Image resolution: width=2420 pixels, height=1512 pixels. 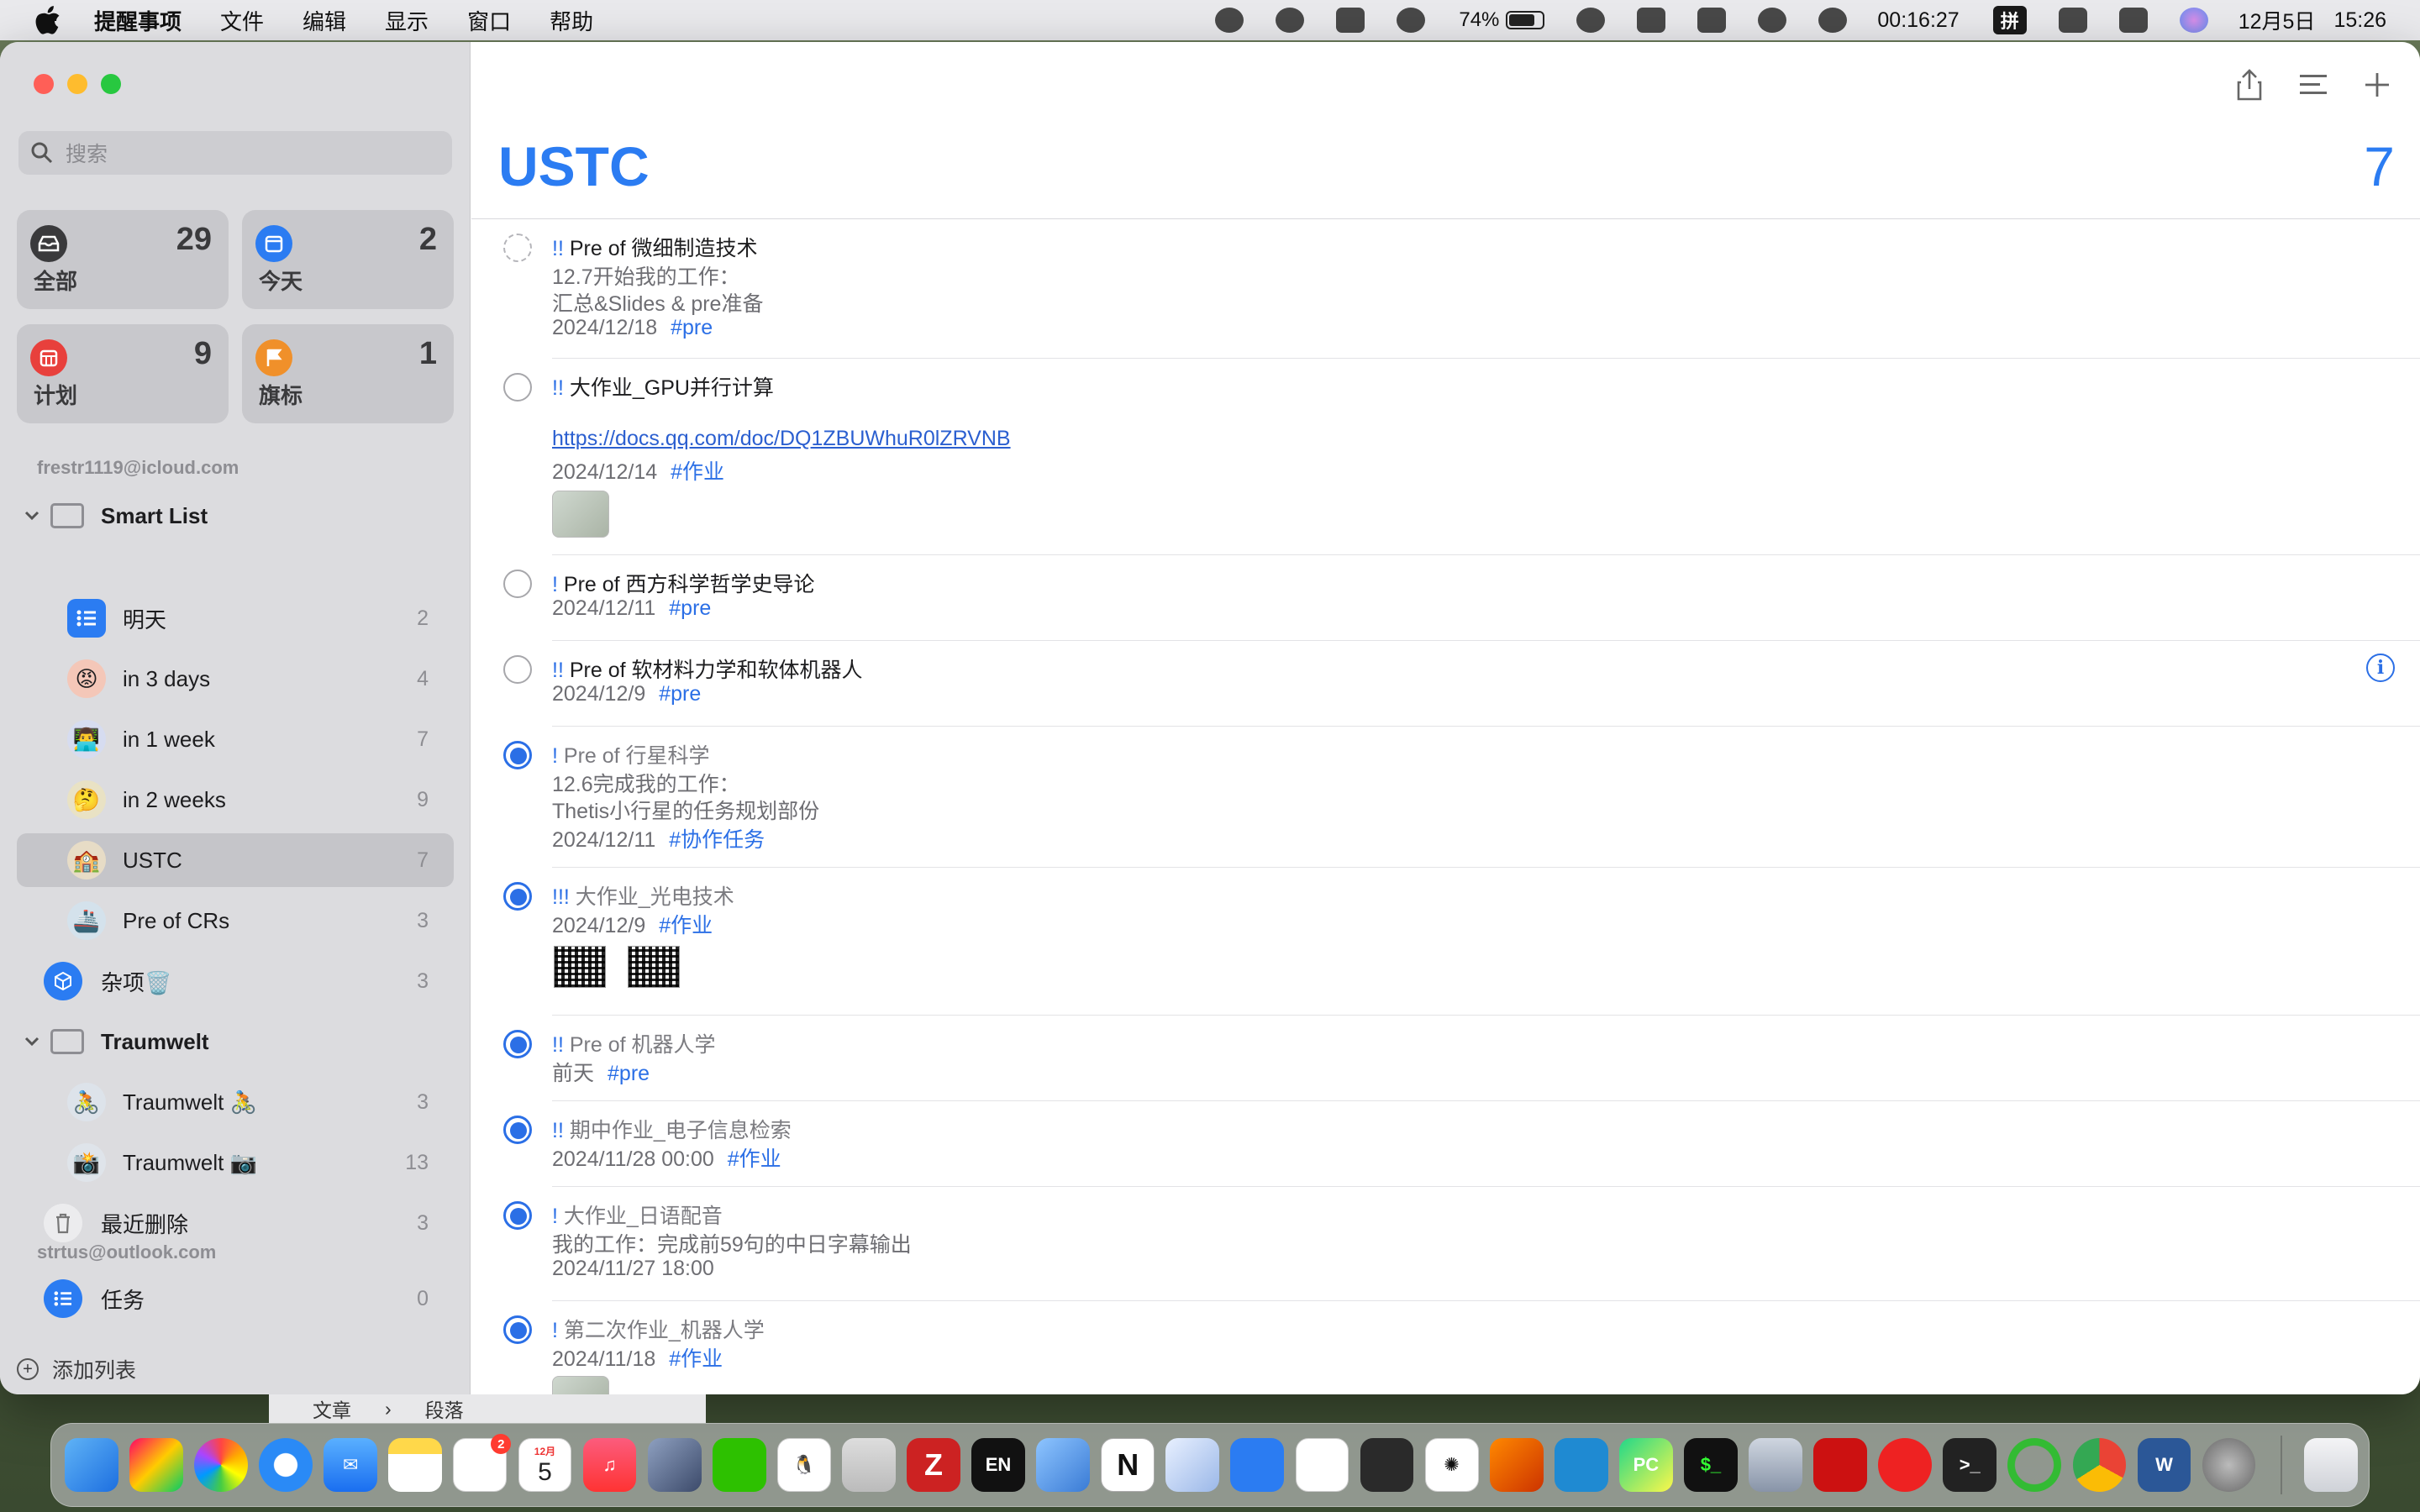 What do you see at coordinates (1063, 1465) in the screenshot?
I see `paper-plane-icon` at bounding box center [1063, 1465].